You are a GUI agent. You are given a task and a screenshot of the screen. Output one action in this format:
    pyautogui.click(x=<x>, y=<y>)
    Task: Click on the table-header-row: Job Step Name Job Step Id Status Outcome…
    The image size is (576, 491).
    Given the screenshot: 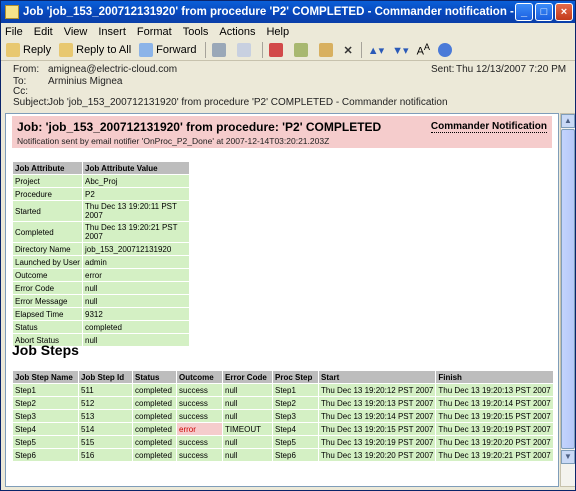 What is the action you would take?
    pyautogui.click(x=283, y=377)
    